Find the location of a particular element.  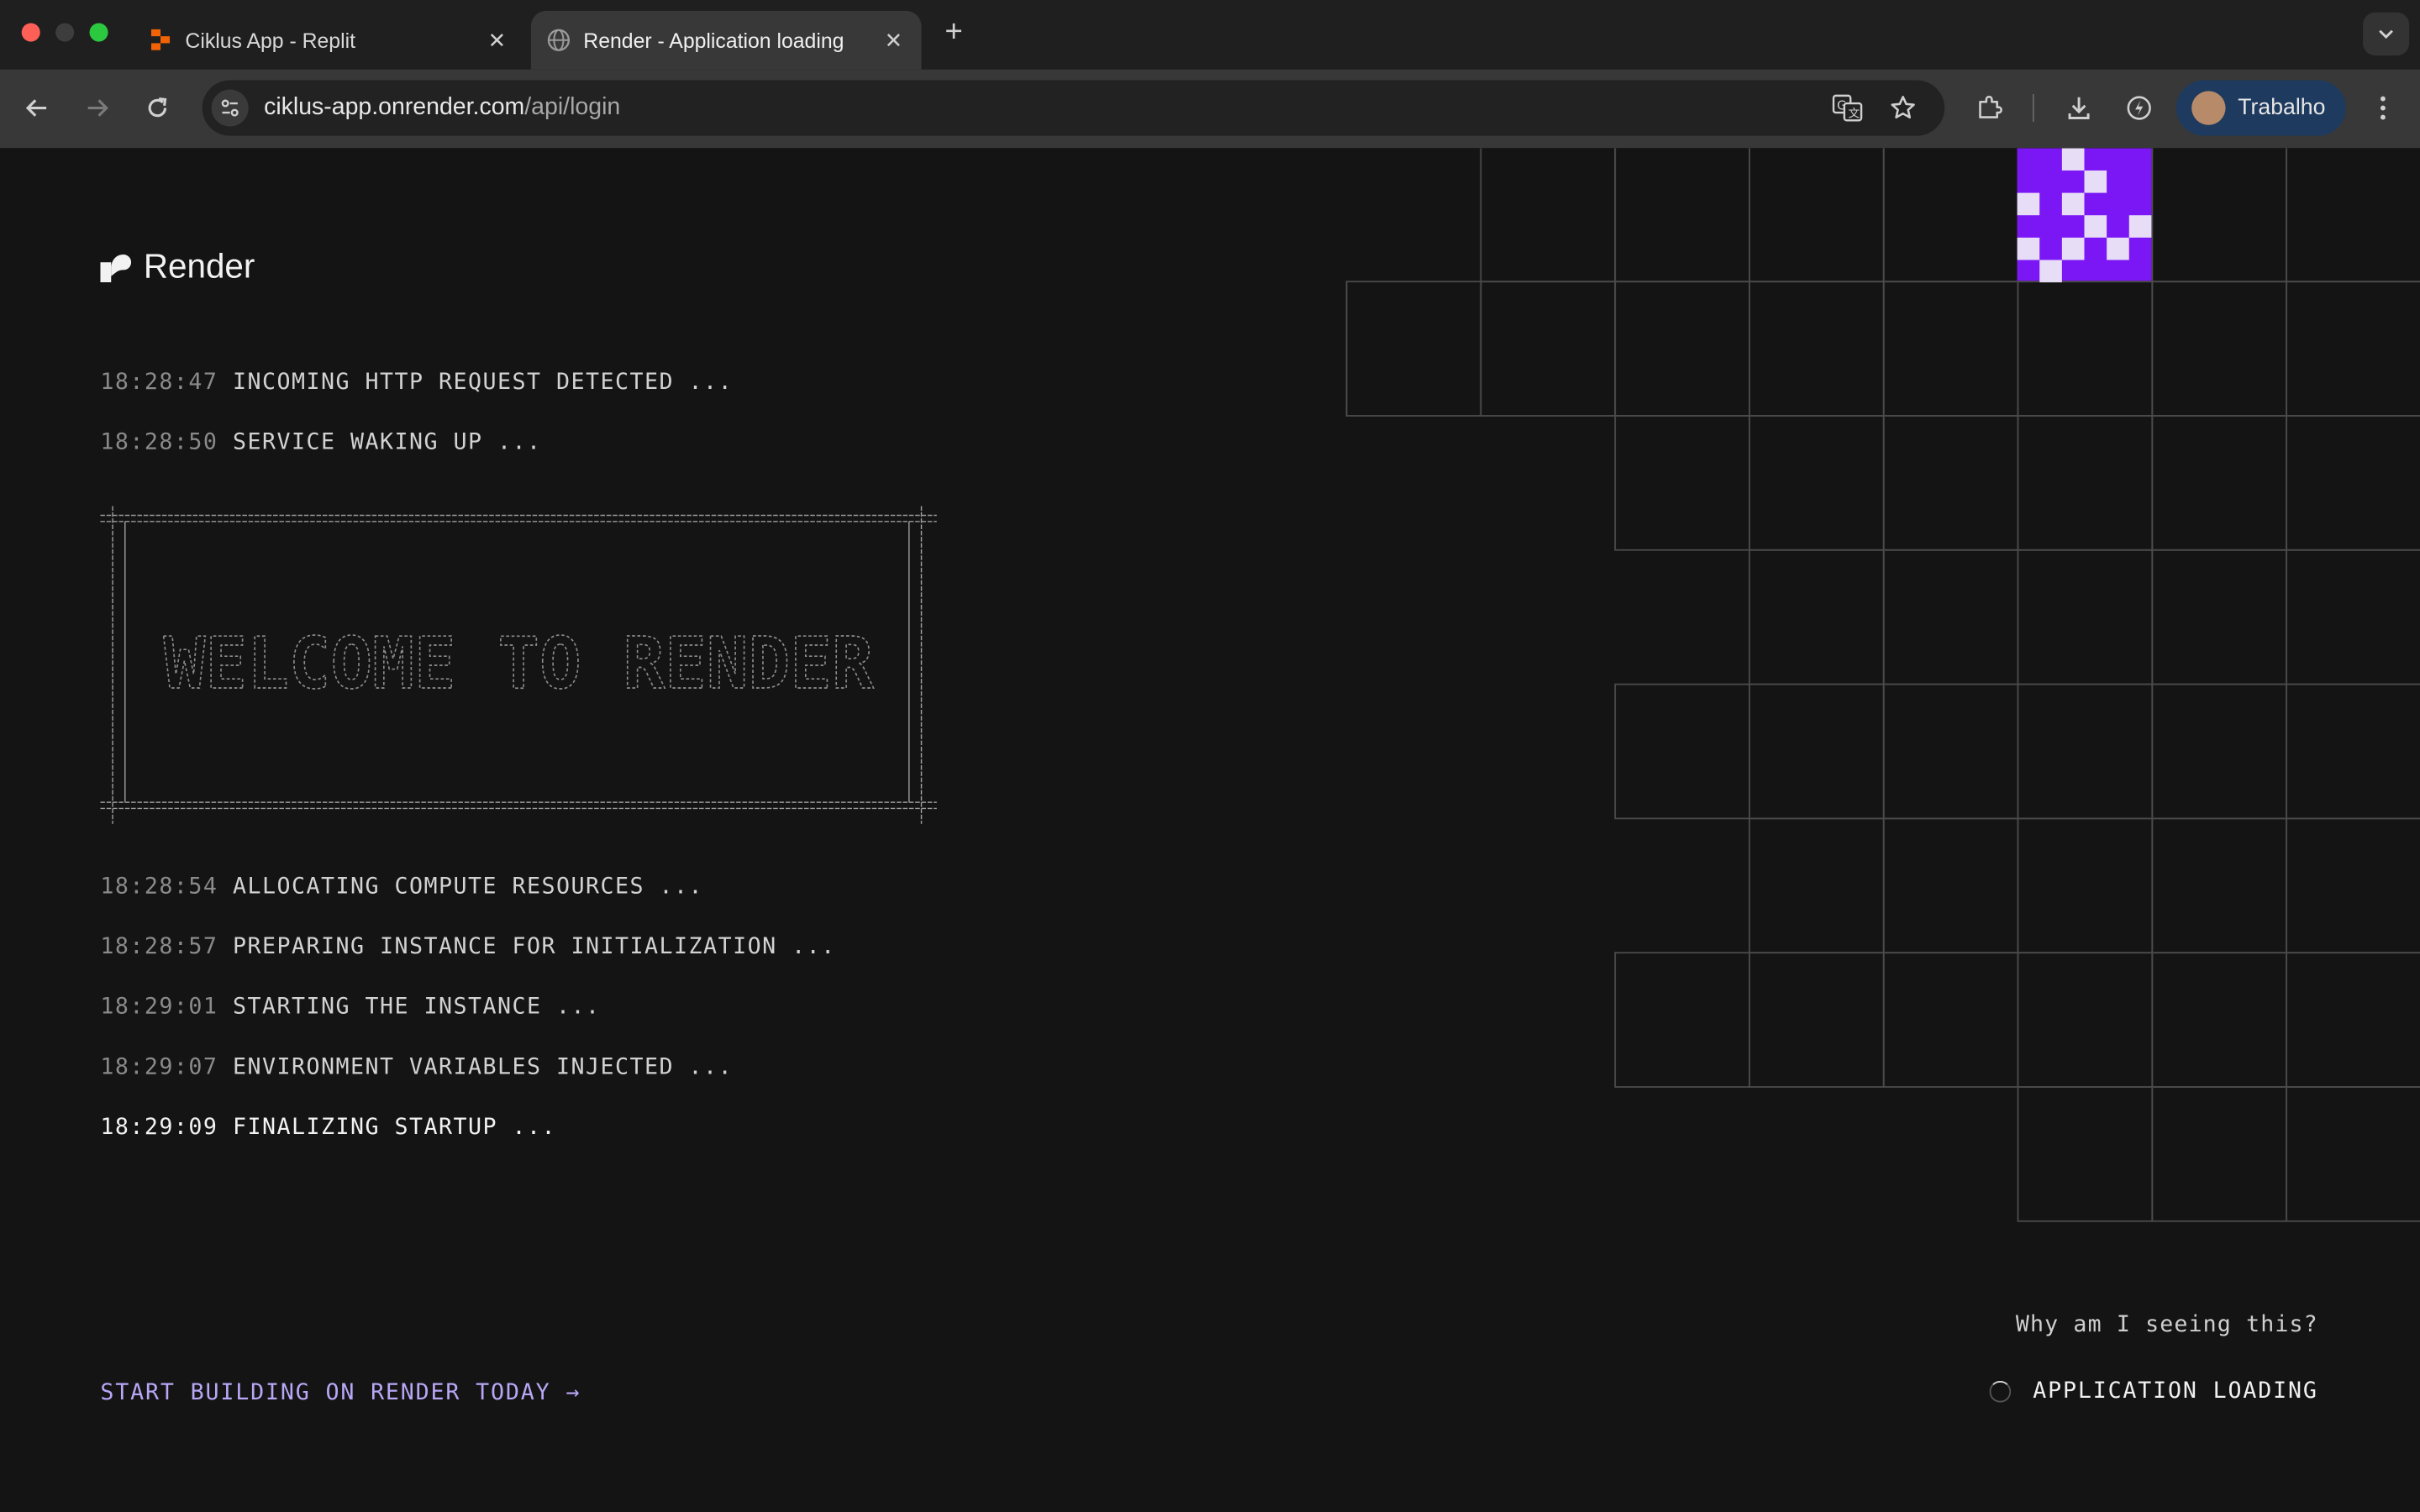

maximize-window-button is located at coordinates (98, 32).